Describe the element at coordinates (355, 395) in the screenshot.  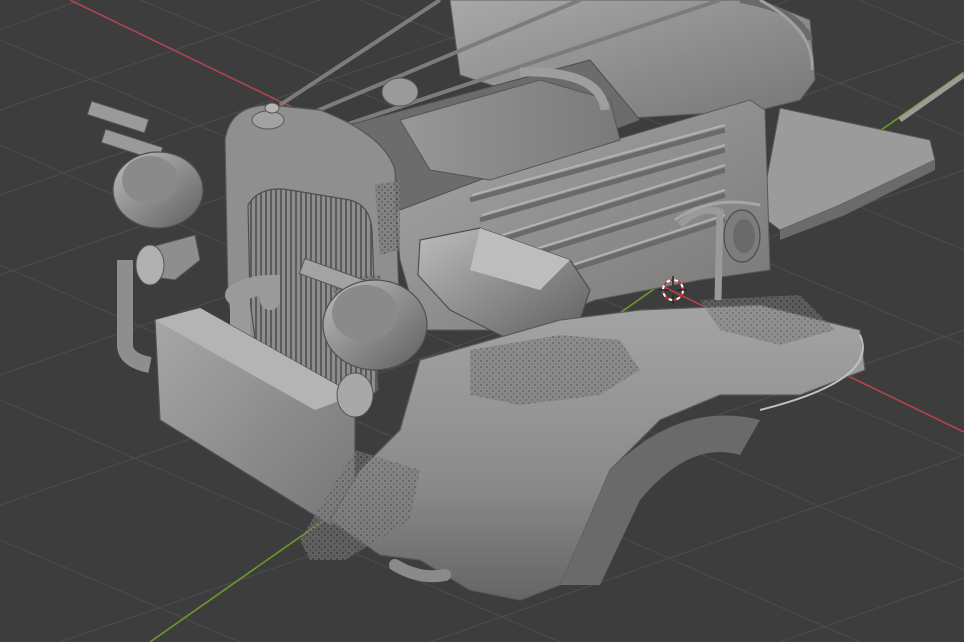
I see `lower-horn-bell` at that location.